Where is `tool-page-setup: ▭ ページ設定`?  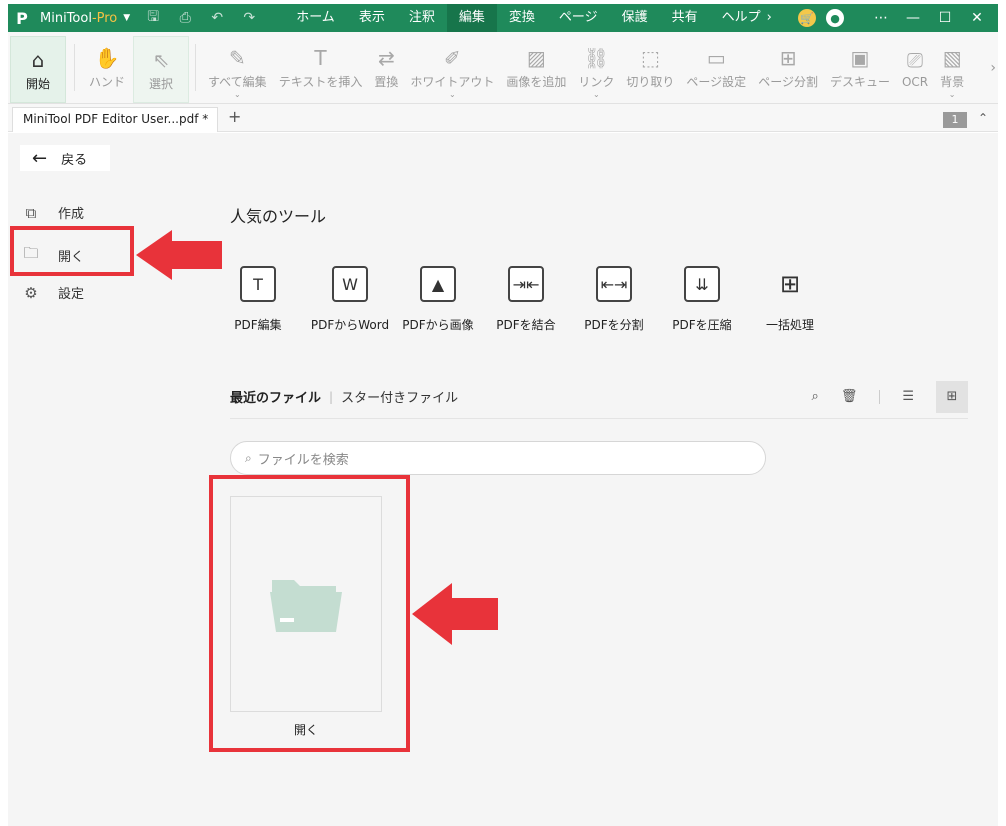
tool-page-setup: ▭ ページ設定 is located at coordinates (716, 67).